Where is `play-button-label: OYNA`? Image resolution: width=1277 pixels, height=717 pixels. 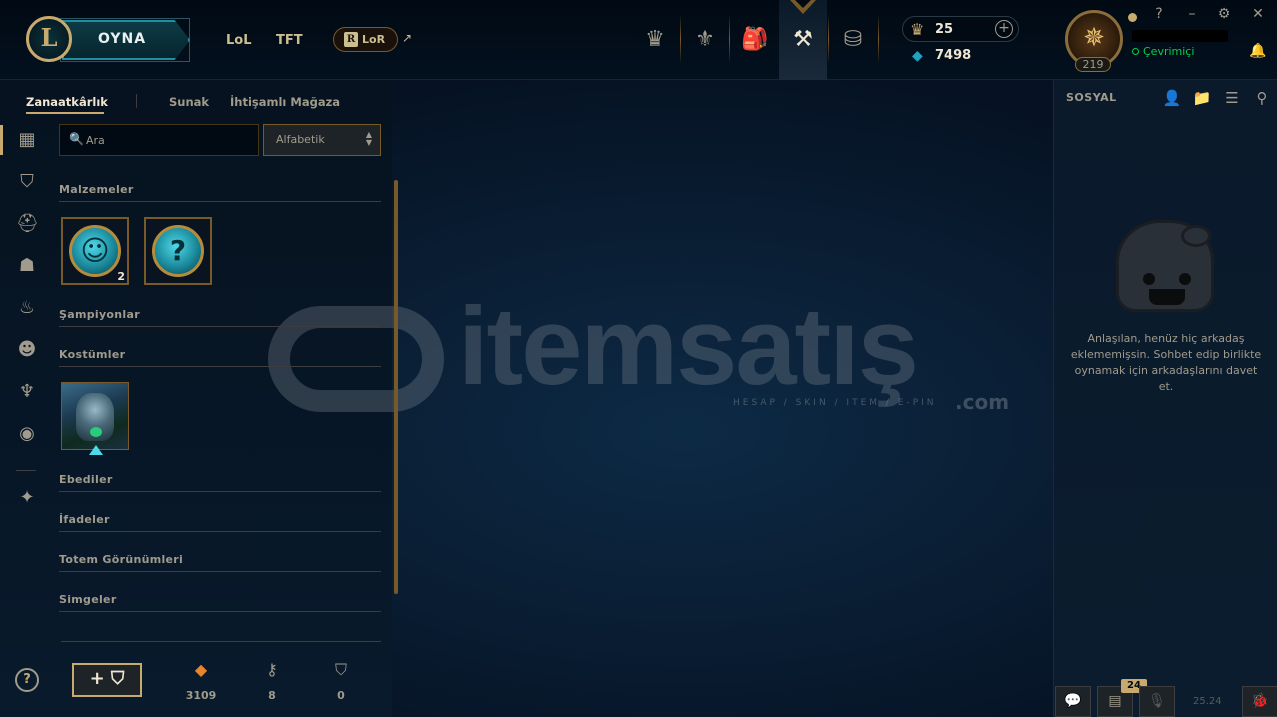
play-button-label: OYNA is located at coordinates (122, 39).